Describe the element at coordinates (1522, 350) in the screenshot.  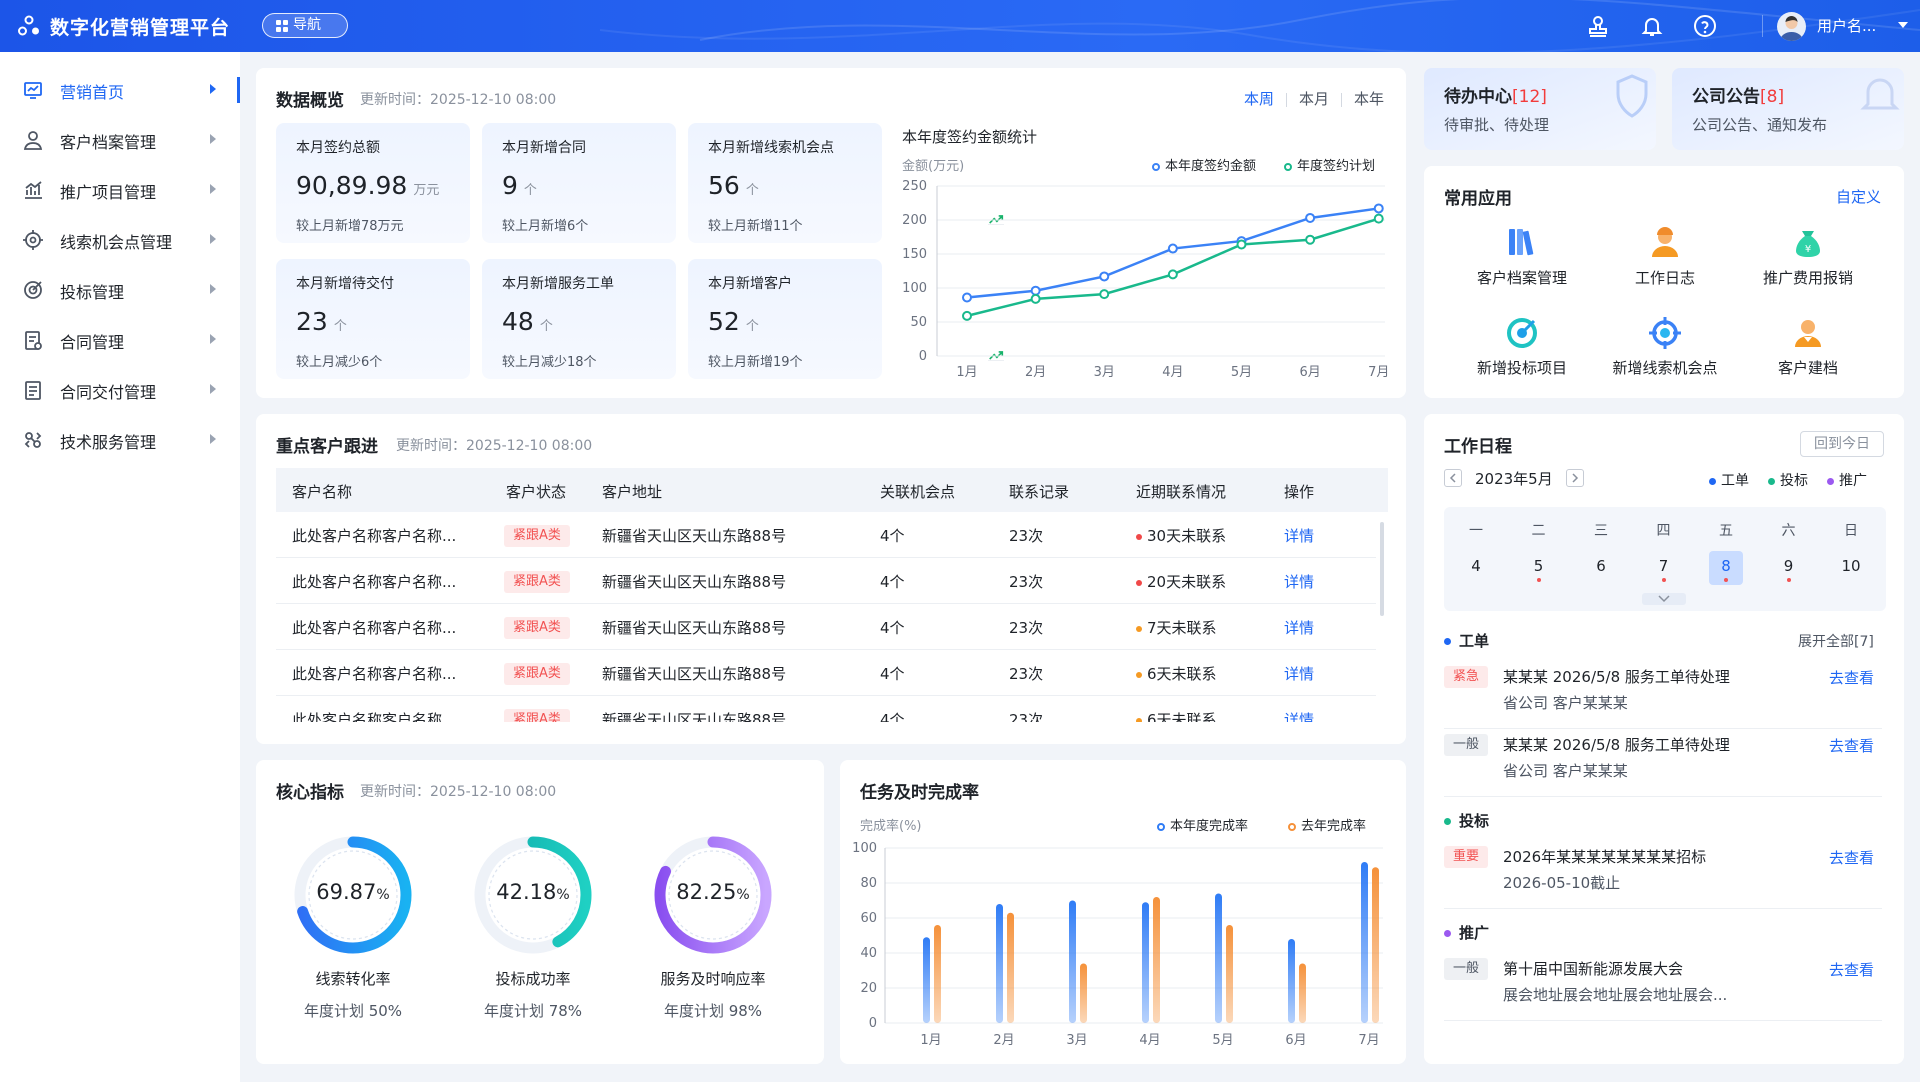
I see `app-shortcut: 新增投标项目` at that location.